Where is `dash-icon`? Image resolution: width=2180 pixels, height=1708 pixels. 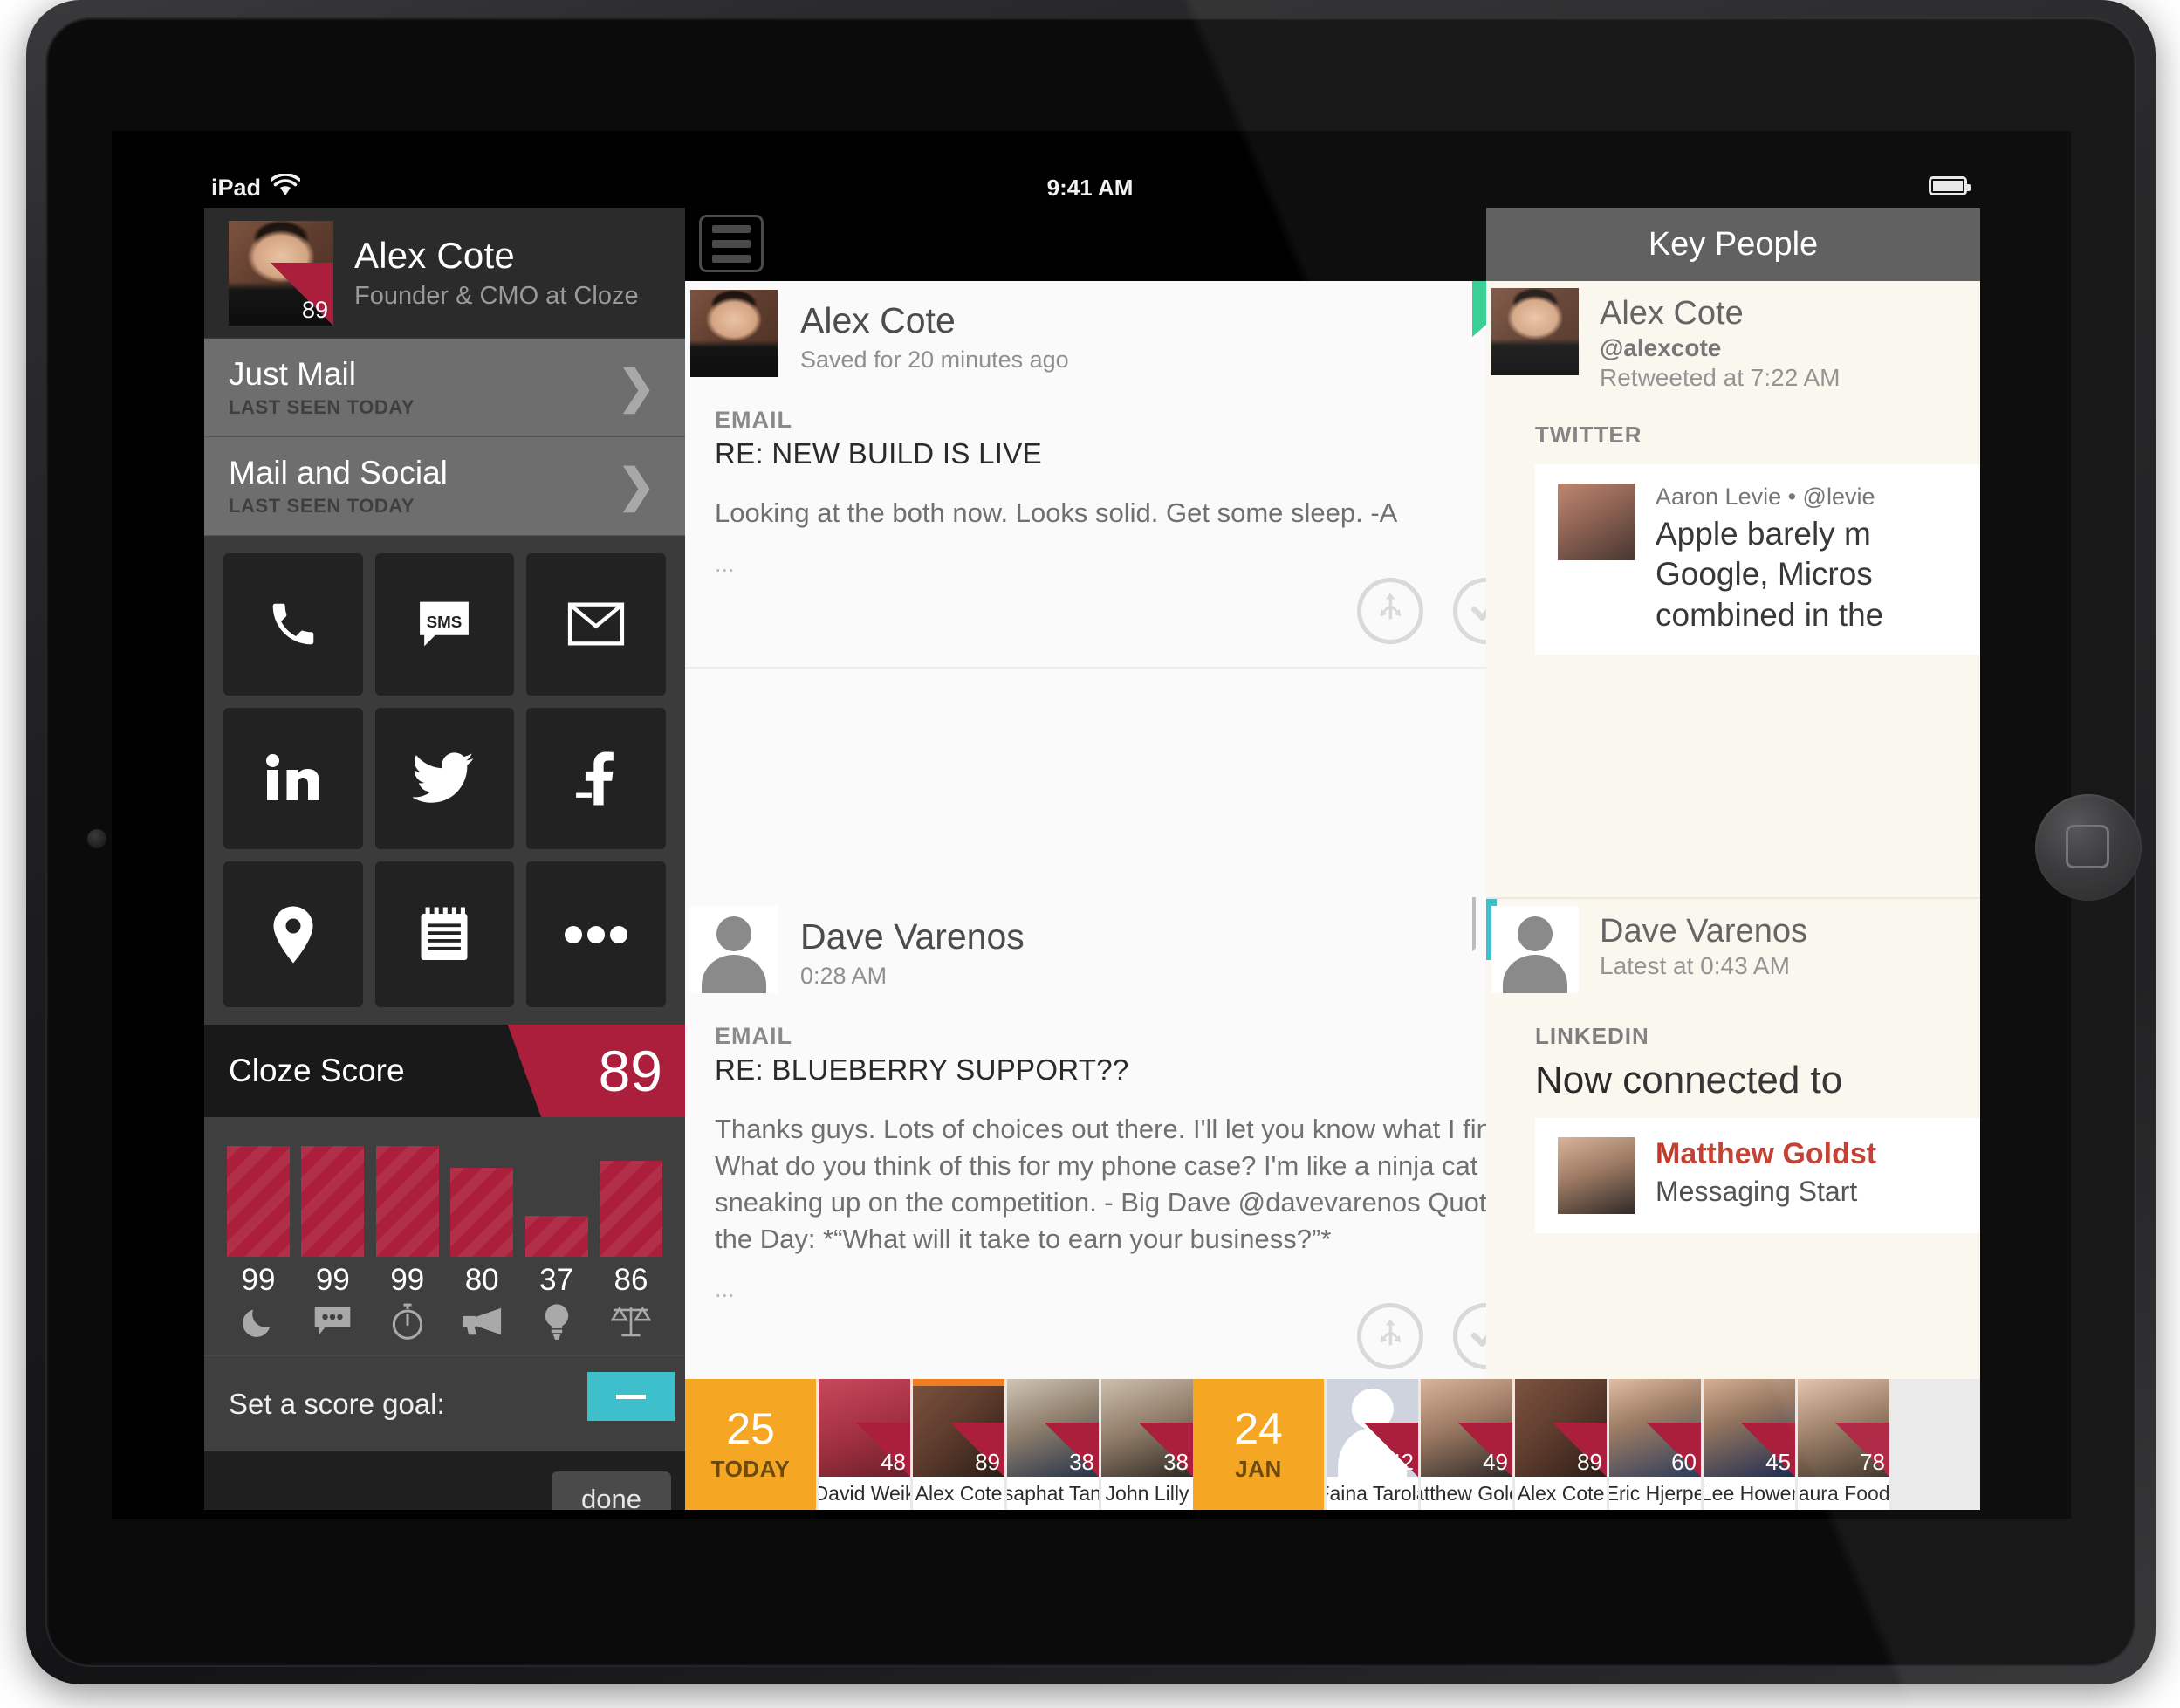
dash-icon is located at coordinates (631, 1396).